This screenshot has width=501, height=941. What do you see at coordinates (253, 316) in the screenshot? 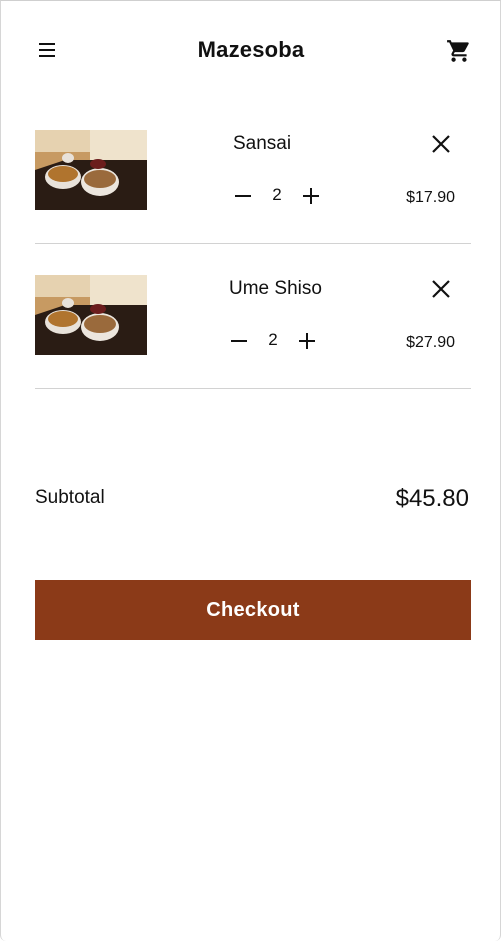
I see `cart-item: Ume Shiso 2 $27.90` at bounding box center [253, 316].